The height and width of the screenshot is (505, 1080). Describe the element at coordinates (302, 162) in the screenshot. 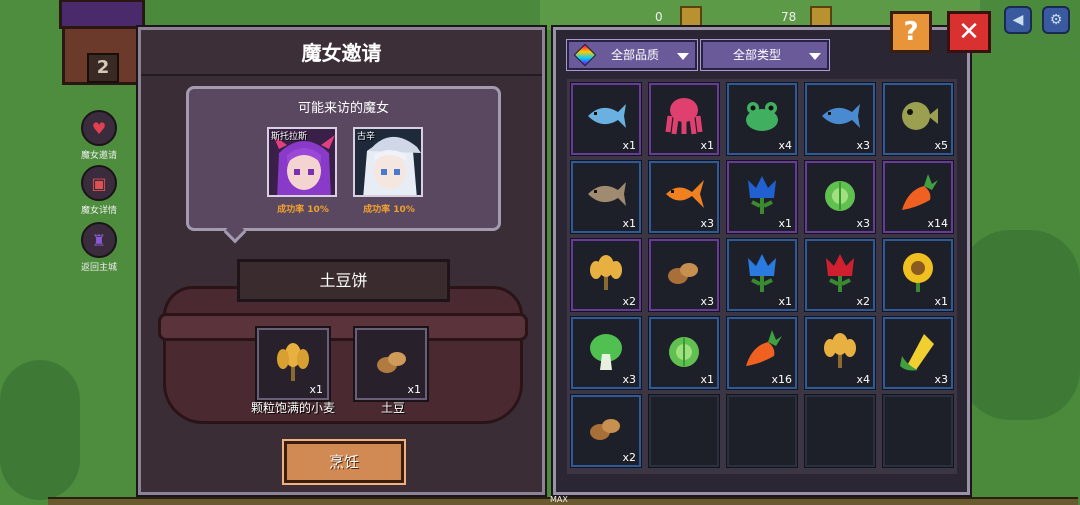

I see `witch-portrait: 斯托拉斯` at that location.